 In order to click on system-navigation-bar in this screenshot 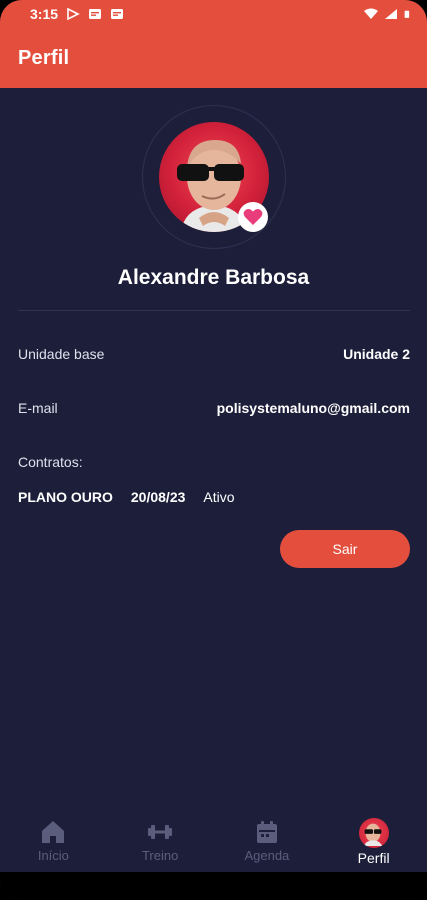, I will do `click(213, 886)`.